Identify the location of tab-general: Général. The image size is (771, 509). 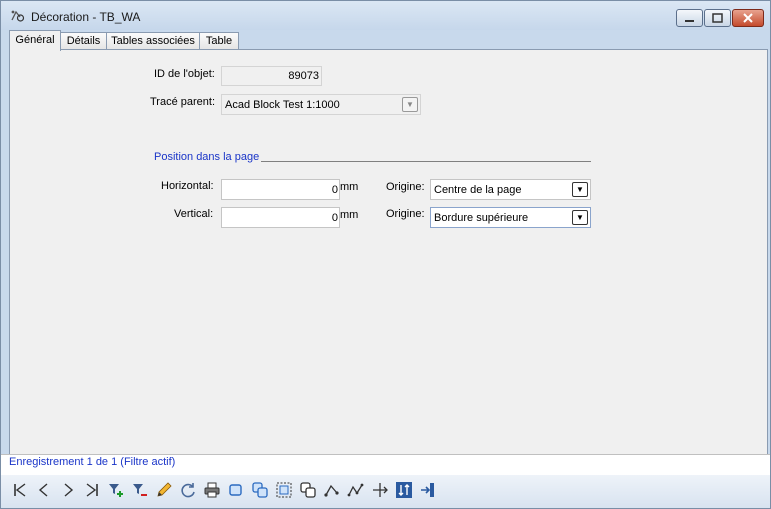
(35, 40).